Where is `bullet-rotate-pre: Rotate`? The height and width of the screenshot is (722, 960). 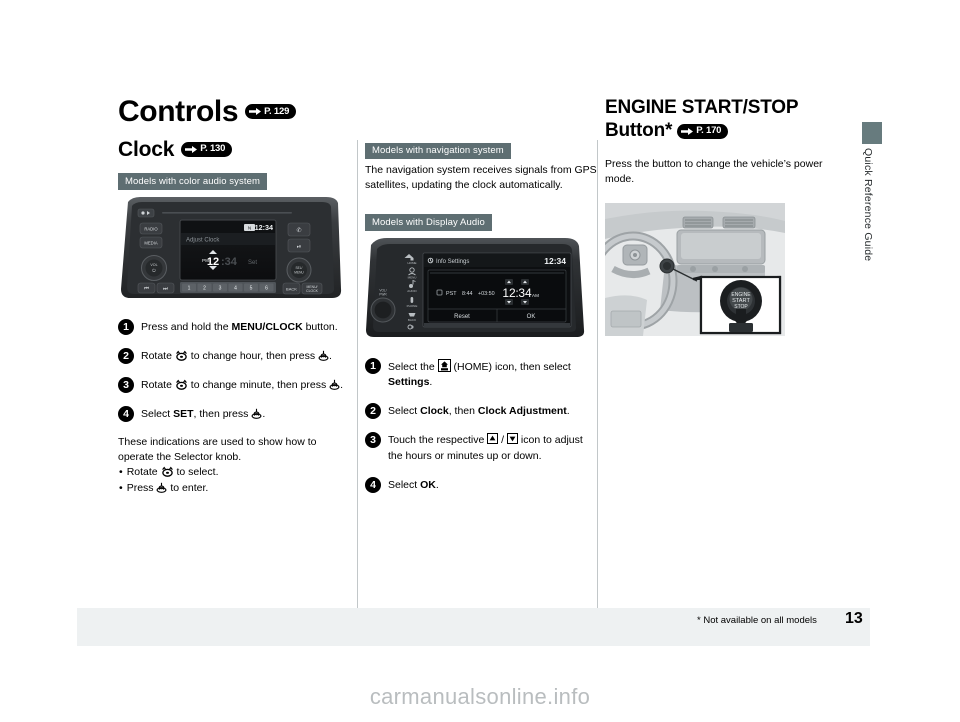
bullet-rotate-pre: Rotate is located at coordinates (143, 472).